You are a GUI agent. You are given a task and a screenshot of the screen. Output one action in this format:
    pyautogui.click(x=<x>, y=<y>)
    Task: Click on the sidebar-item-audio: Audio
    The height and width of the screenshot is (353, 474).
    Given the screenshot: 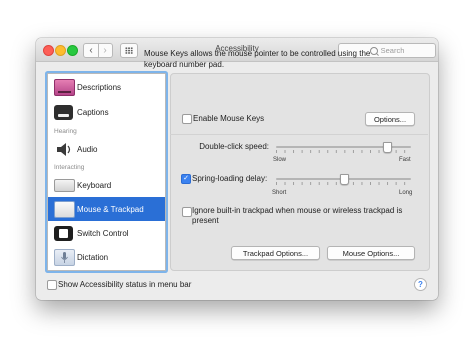 What is the action you would take?
    pyautogui.click(x=106, y=149)
    